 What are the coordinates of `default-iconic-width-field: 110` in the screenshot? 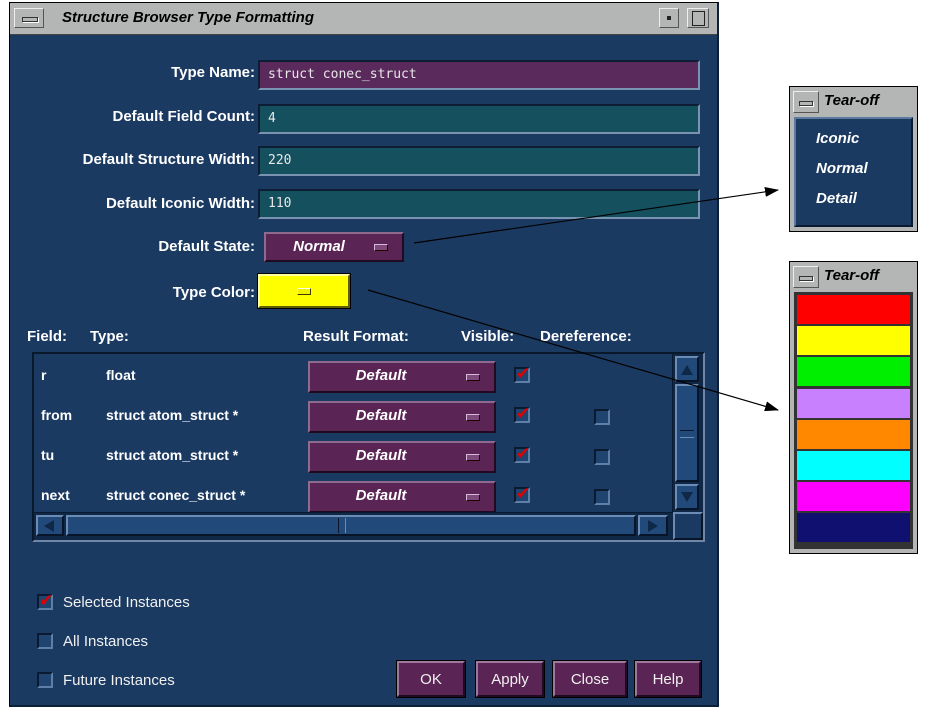 It's located at (479, 204).